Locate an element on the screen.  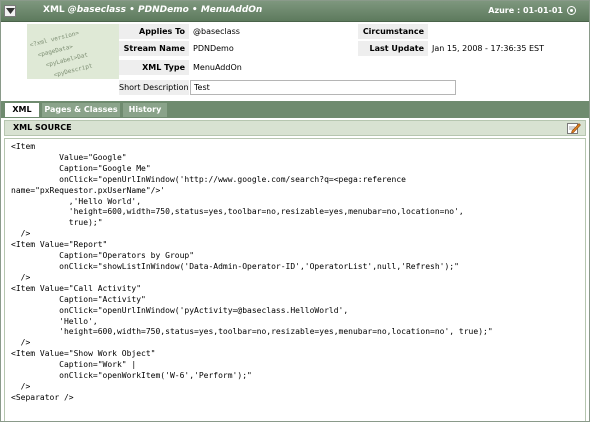
collapse-arrow-icon is located at coordinates (10, 11).